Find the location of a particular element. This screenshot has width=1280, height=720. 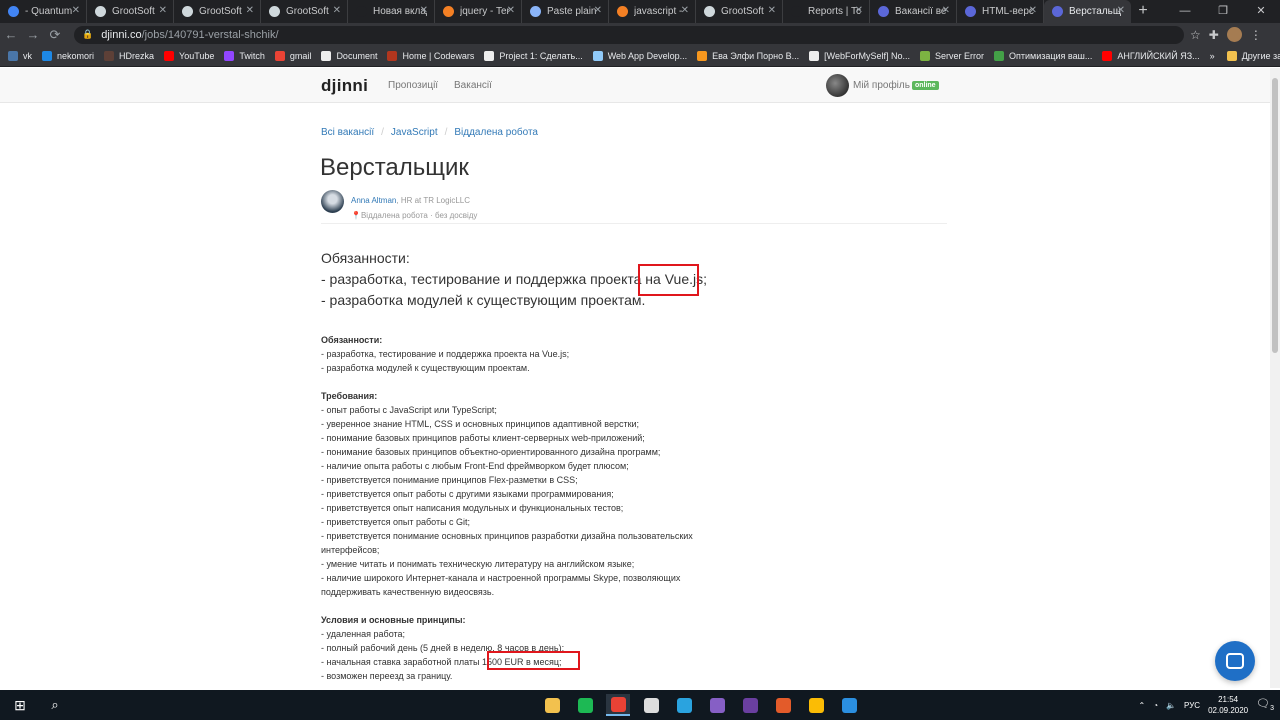

user-avatar is located at coordinates (1234, 34).